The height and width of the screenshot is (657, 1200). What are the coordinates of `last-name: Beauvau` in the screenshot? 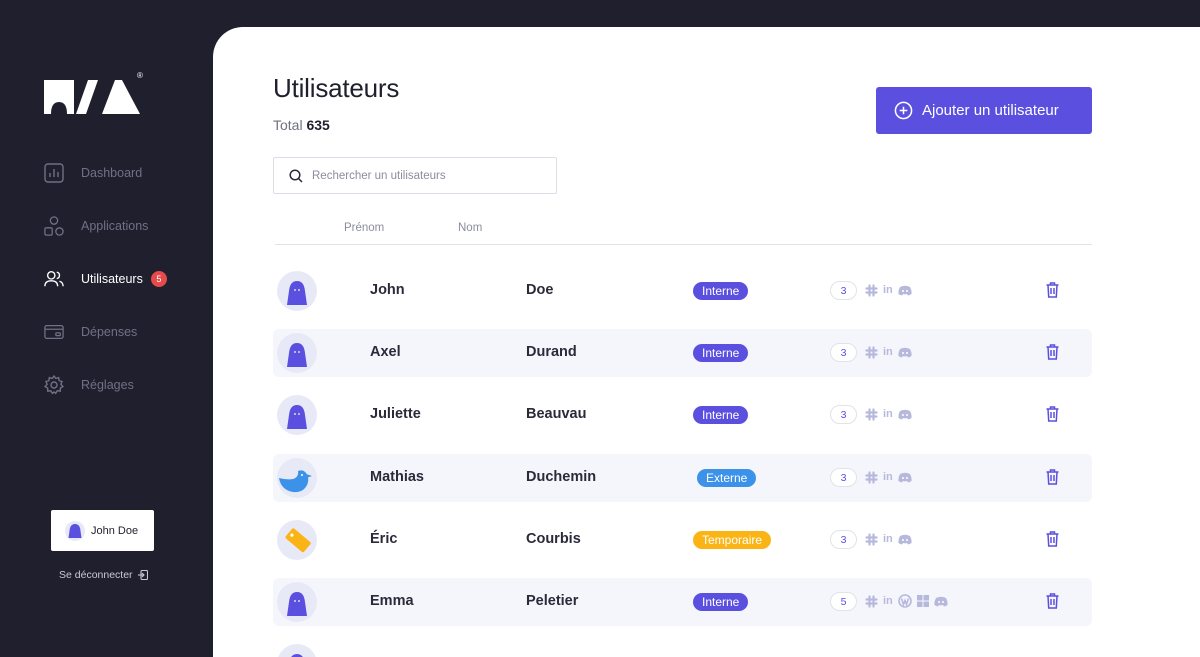 It's located at (556, 414).